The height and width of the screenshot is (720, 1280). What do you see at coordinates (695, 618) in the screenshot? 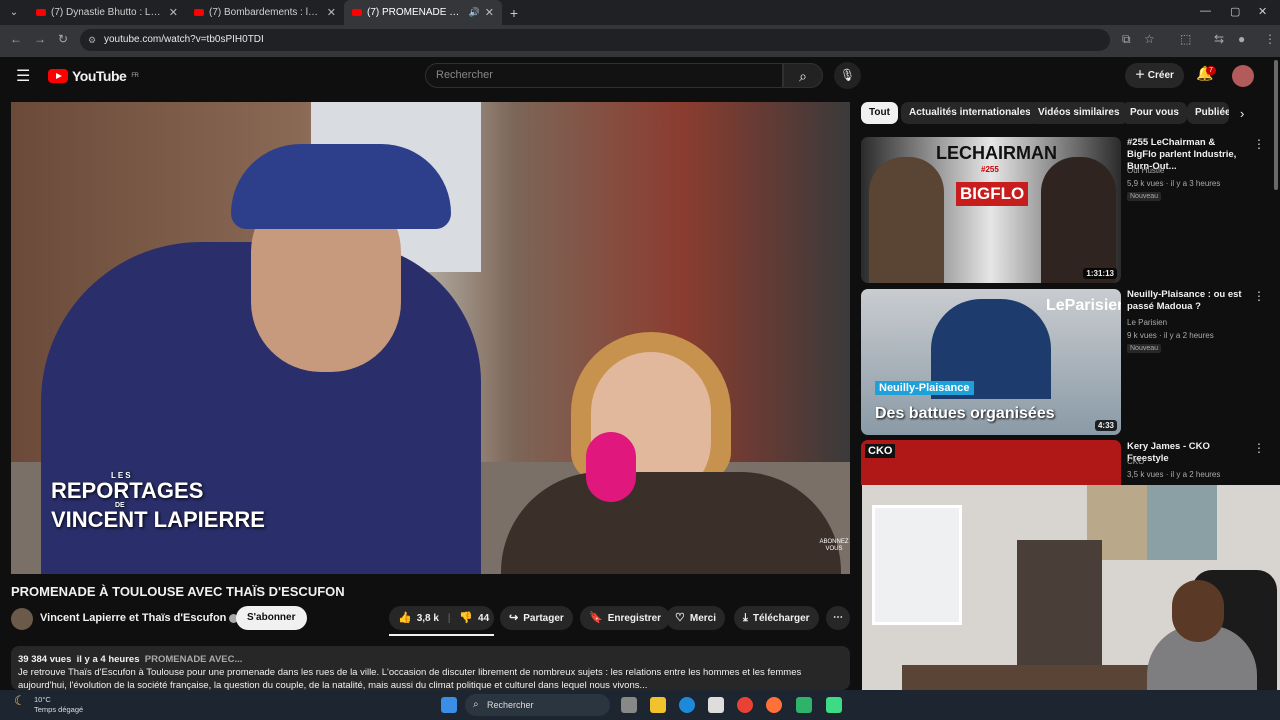
I see `thanks-button: ♡ Merci` at bounding box center [695, 618].